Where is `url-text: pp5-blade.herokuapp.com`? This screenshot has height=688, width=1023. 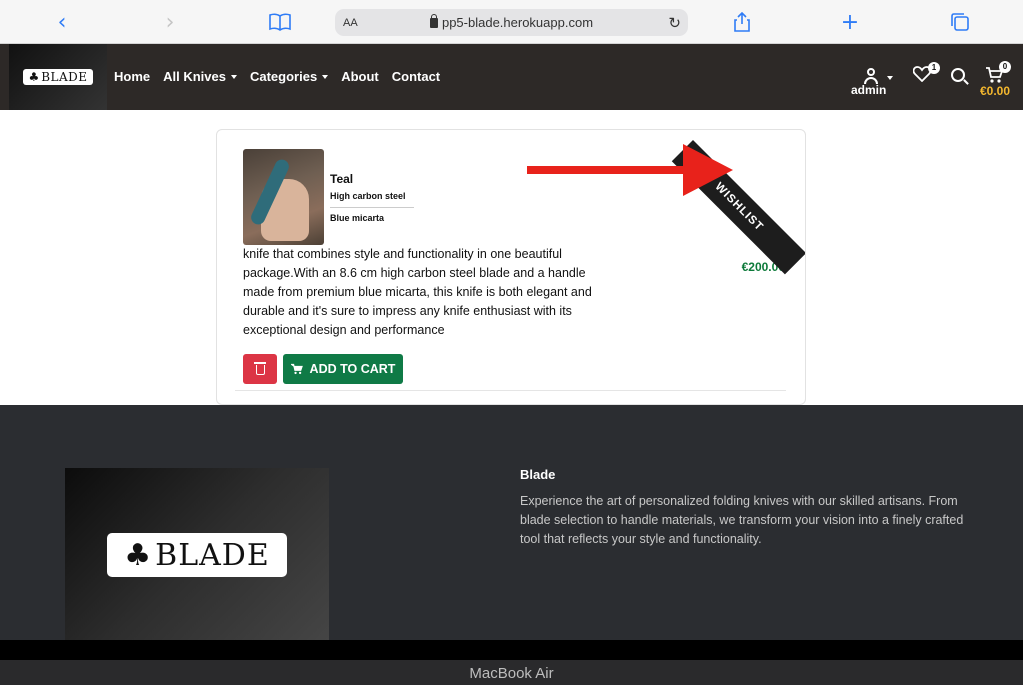
url-text: pp5-blade.herokuapp.com is located at coordinates (517, 22).